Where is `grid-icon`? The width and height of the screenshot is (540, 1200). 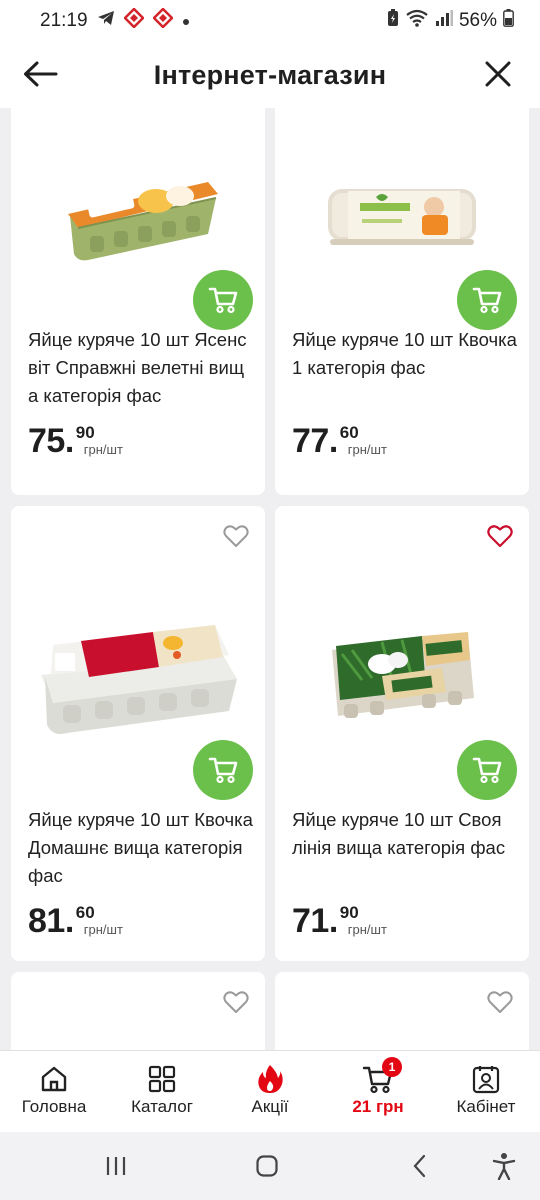
grid-icon is located at coordinates (162, 1079).